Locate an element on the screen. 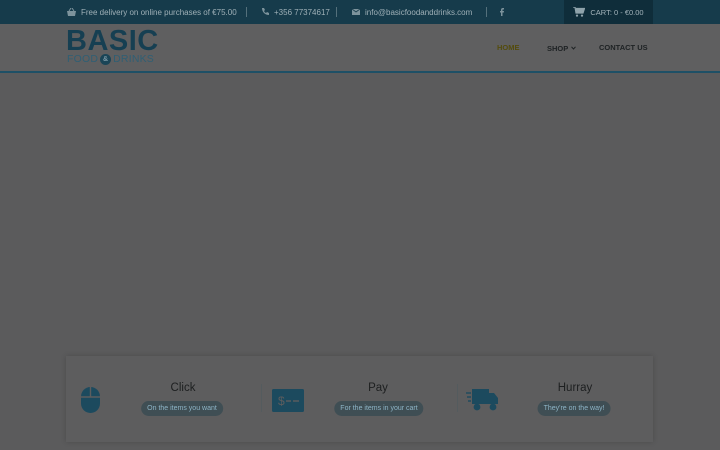 Image resolution: width=720 pixels, height=450 pixels. envelope-icon is located at coordinates (356, 12).